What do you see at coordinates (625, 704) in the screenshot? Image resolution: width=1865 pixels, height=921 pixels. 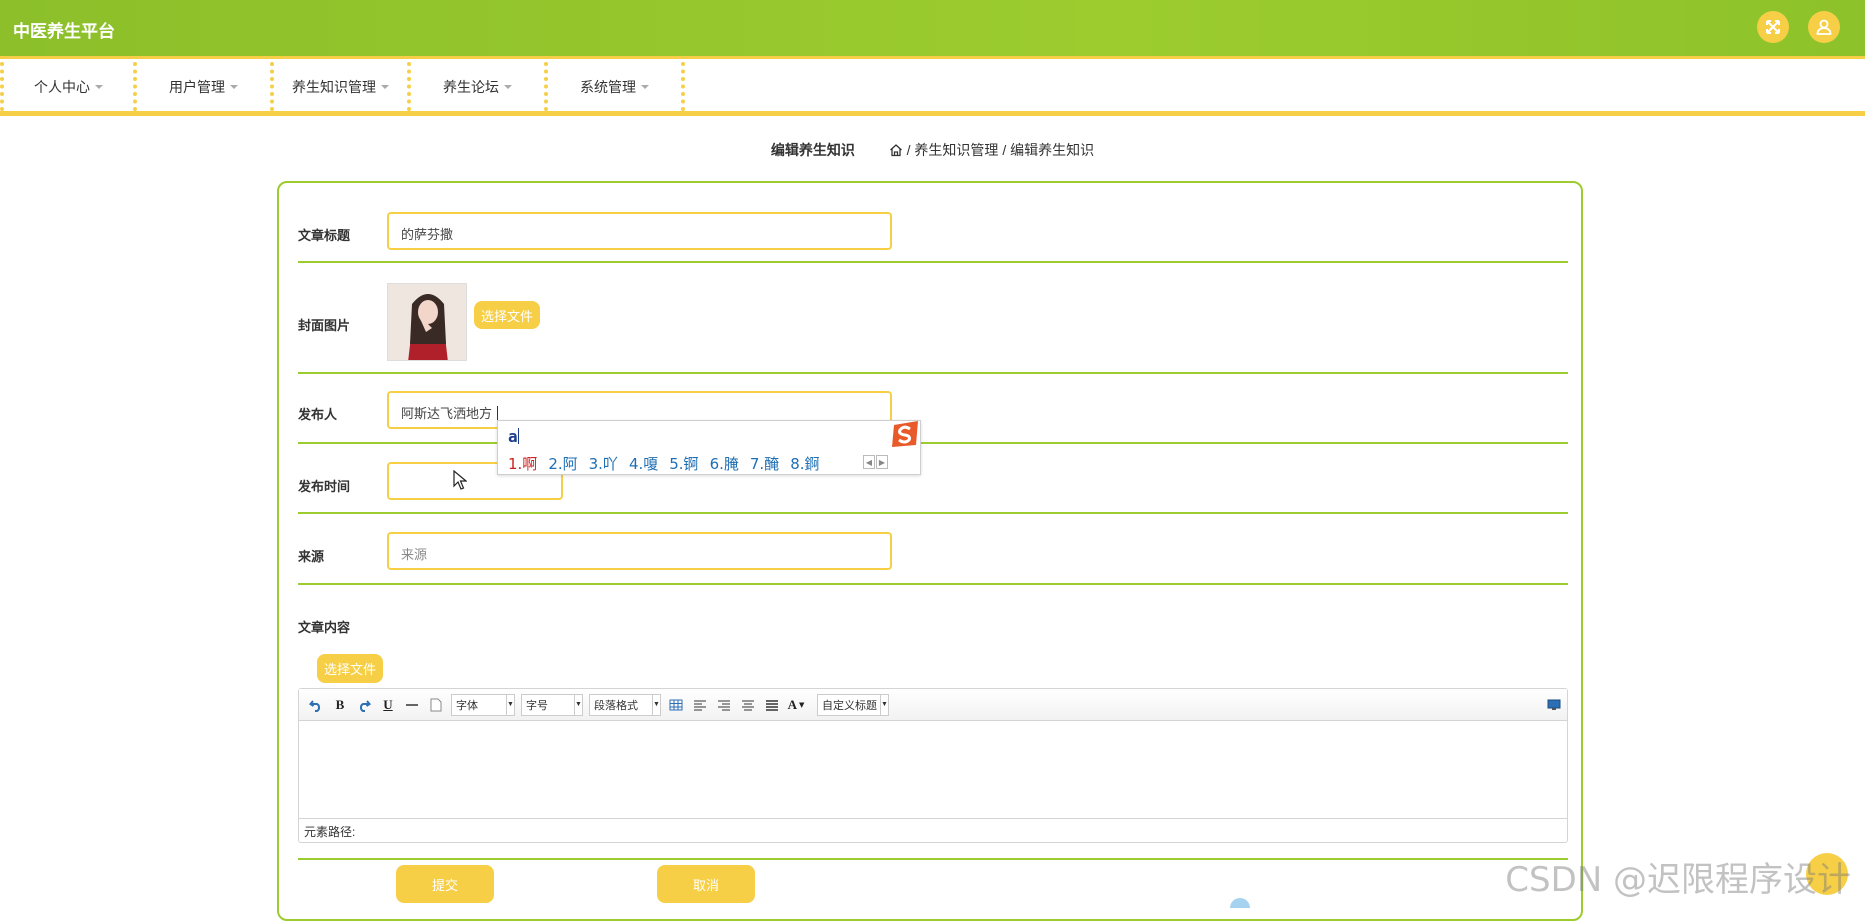 I see `paragraph-format-select: 段落格式 ▼` at bounding box center [625, 704].